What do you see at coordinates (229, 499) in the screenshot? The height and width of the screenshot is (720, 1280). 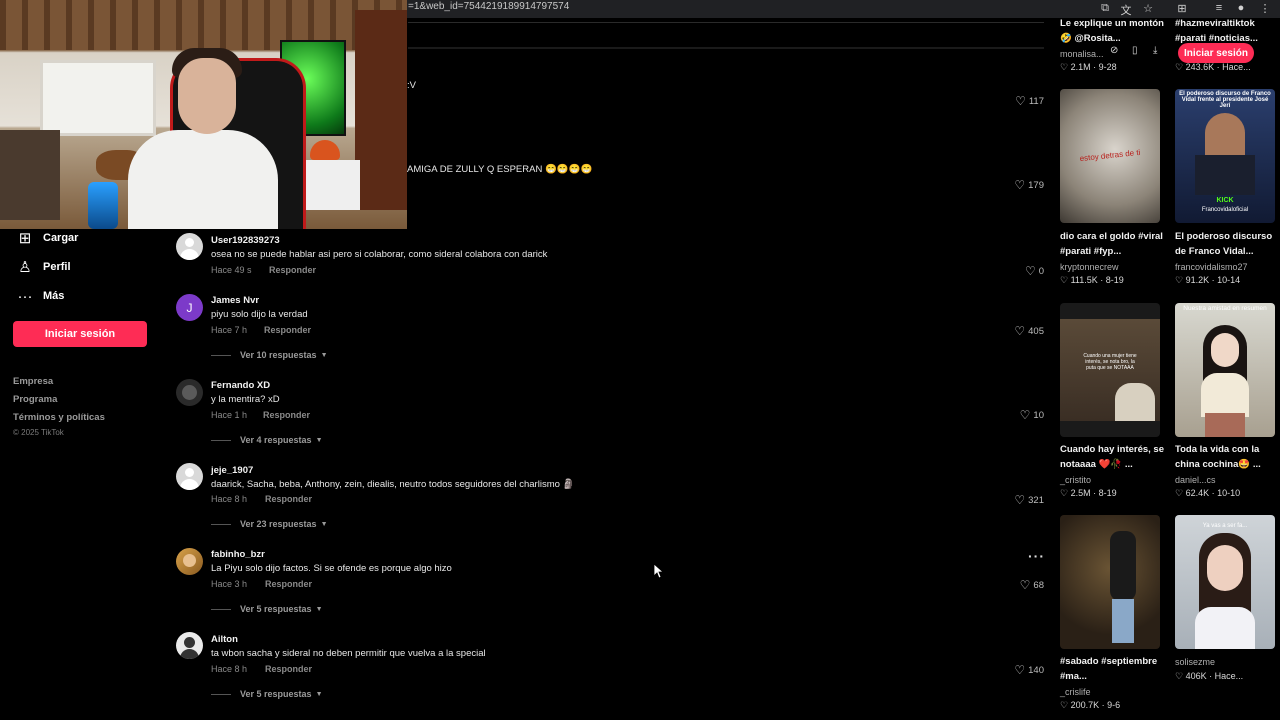 I see `comment-time: Hace 8 h` at bounding box center [229, 499].